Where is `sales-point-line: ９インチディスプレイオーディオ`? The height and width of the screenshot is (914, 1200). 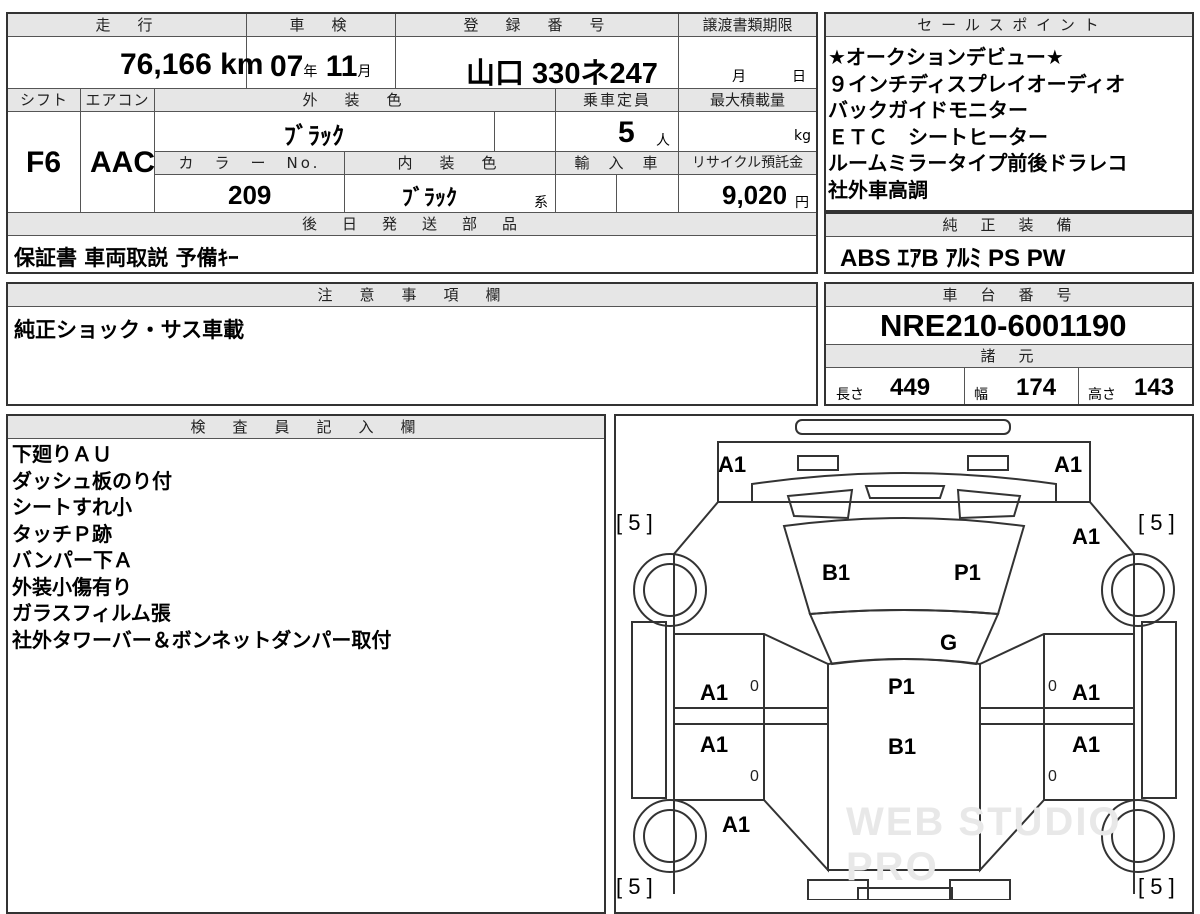
sales-point-line: ９インチディスプレイオーディオ is located at coordinates (977, 83).